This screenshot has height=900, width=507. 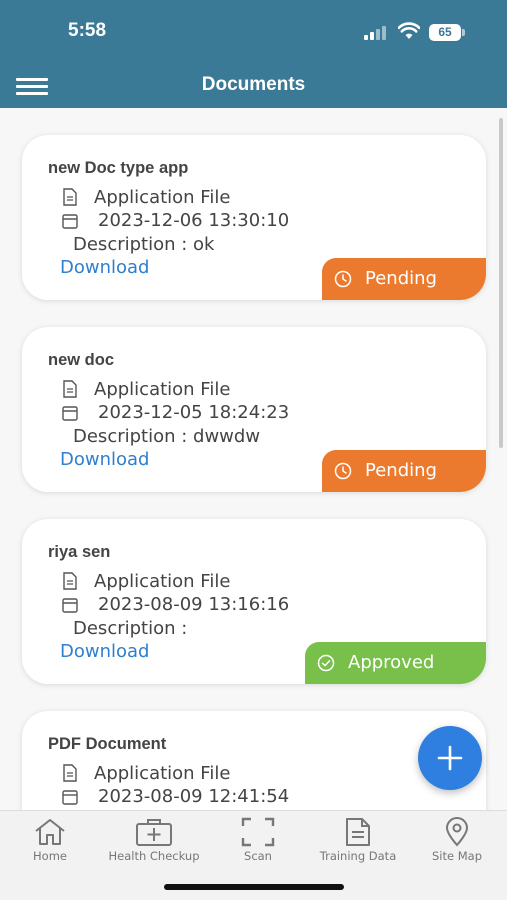 What do you see at coordinates (258, 832) in the screenshot?
I see `scan-icon` at bounding box center [258, 832].